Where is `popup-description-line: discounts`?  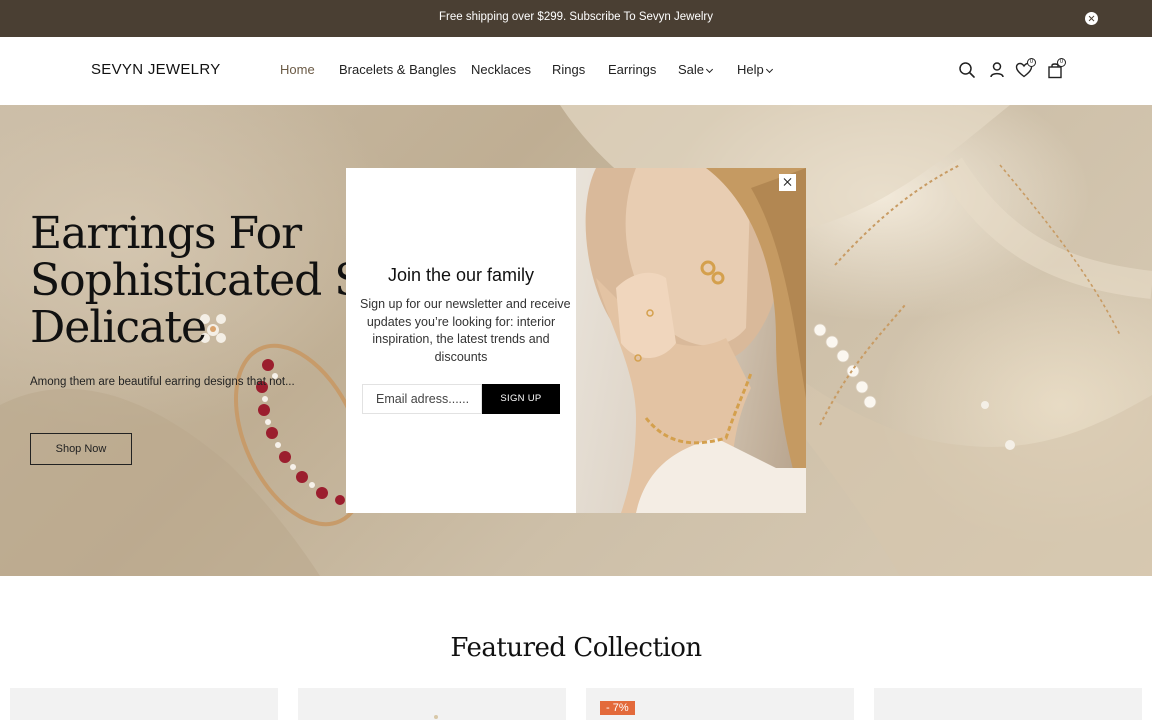
popup-description-line: discounts is located at coordinates (461, 356).